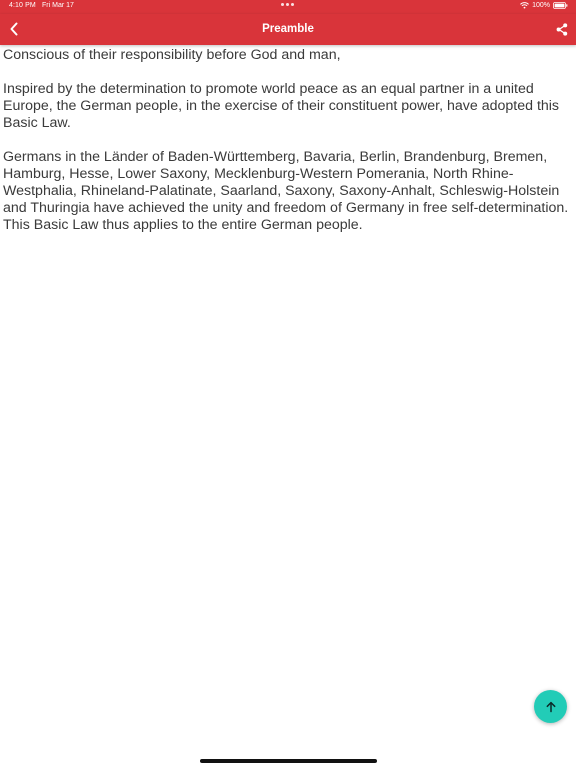 This screenshot has height=768, width=576. I want to click on share-icon, so click(562, 29).